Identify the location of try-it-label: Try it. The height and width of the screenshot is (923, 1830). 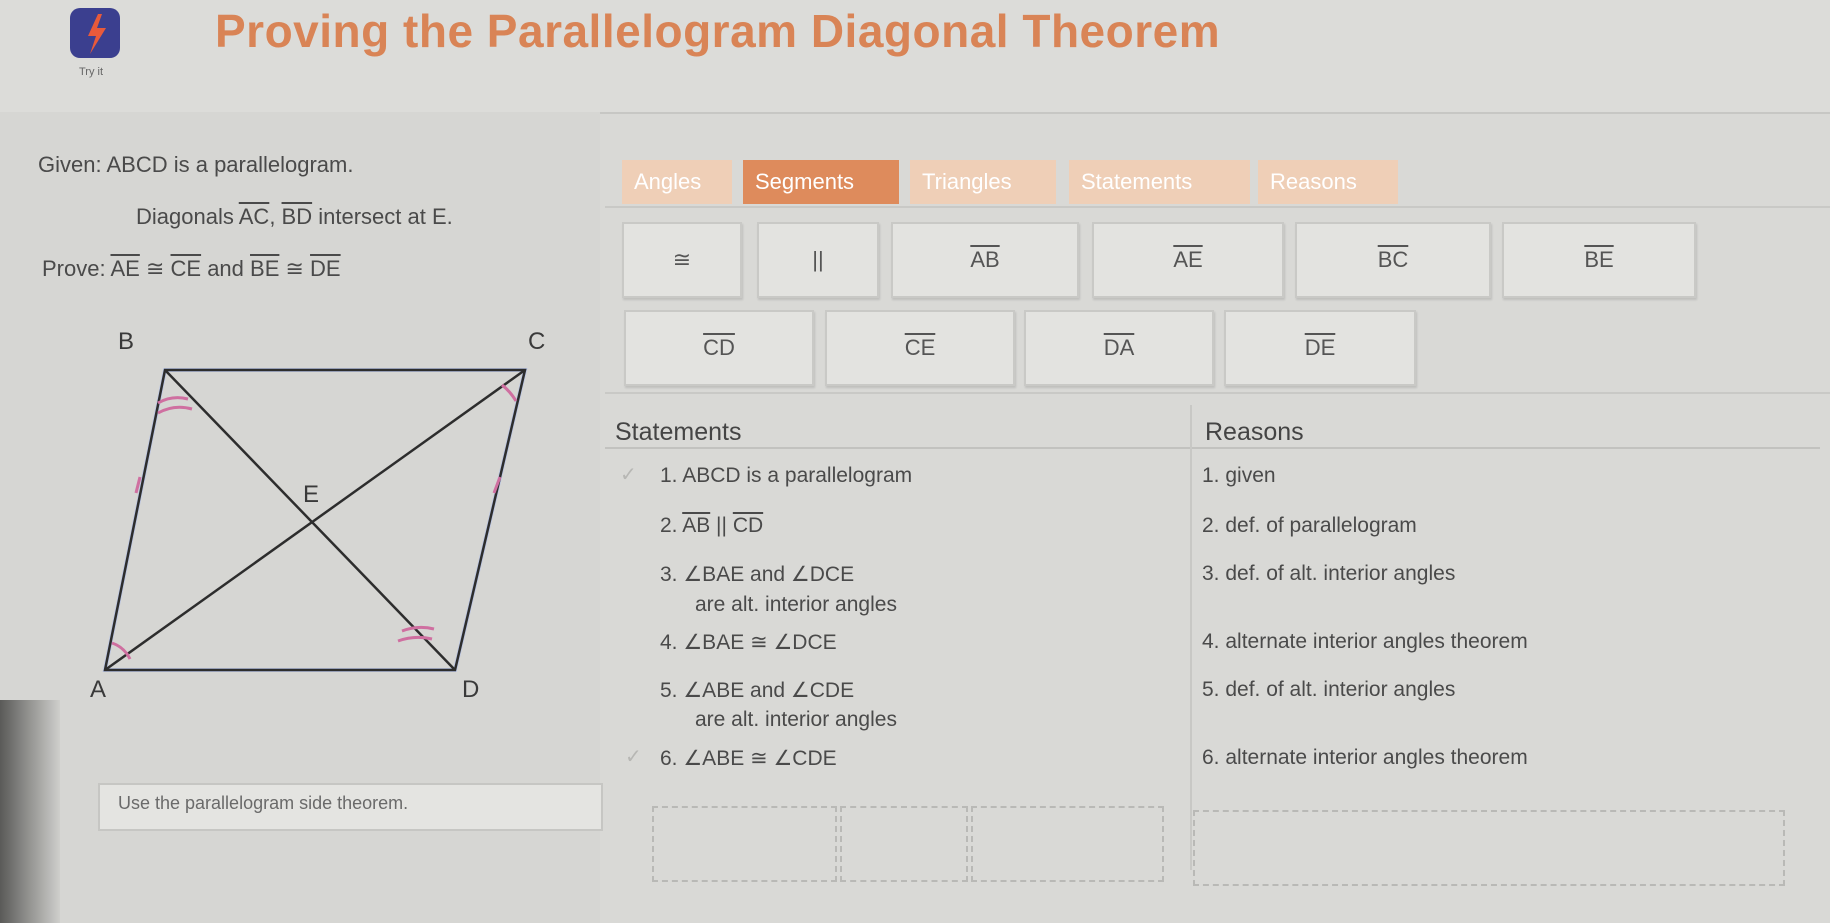
(91, 72).